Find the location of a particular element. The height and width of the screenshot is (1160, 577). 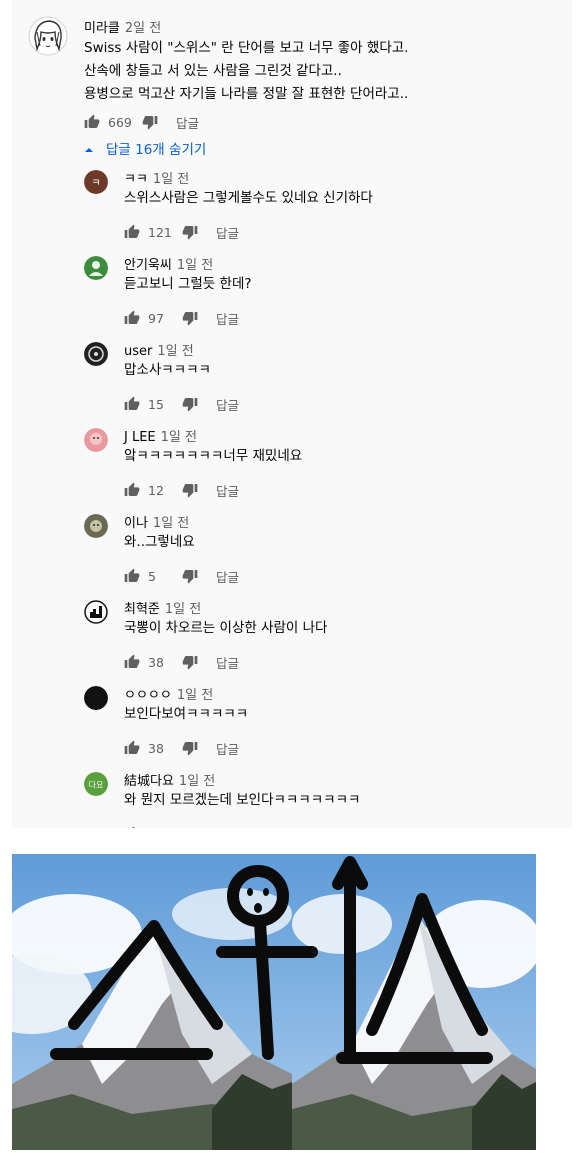

like-count: 121 is located at coordinates (160, 232).